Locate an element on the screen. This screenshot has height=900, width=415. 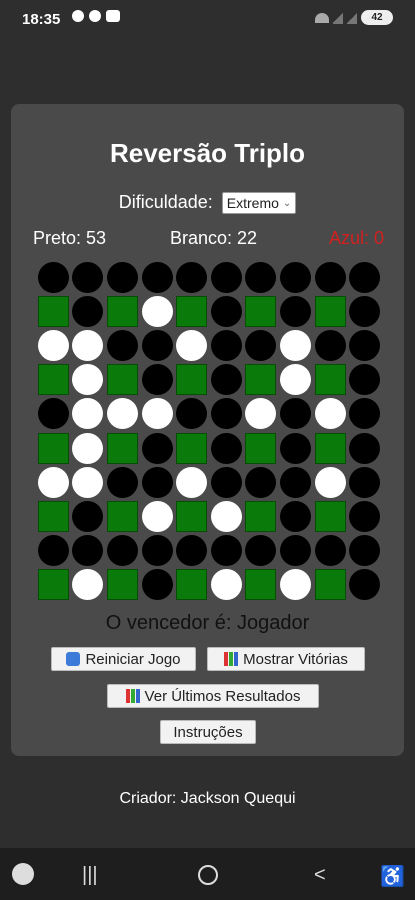
home-icon is located at coordinates (208, 875).